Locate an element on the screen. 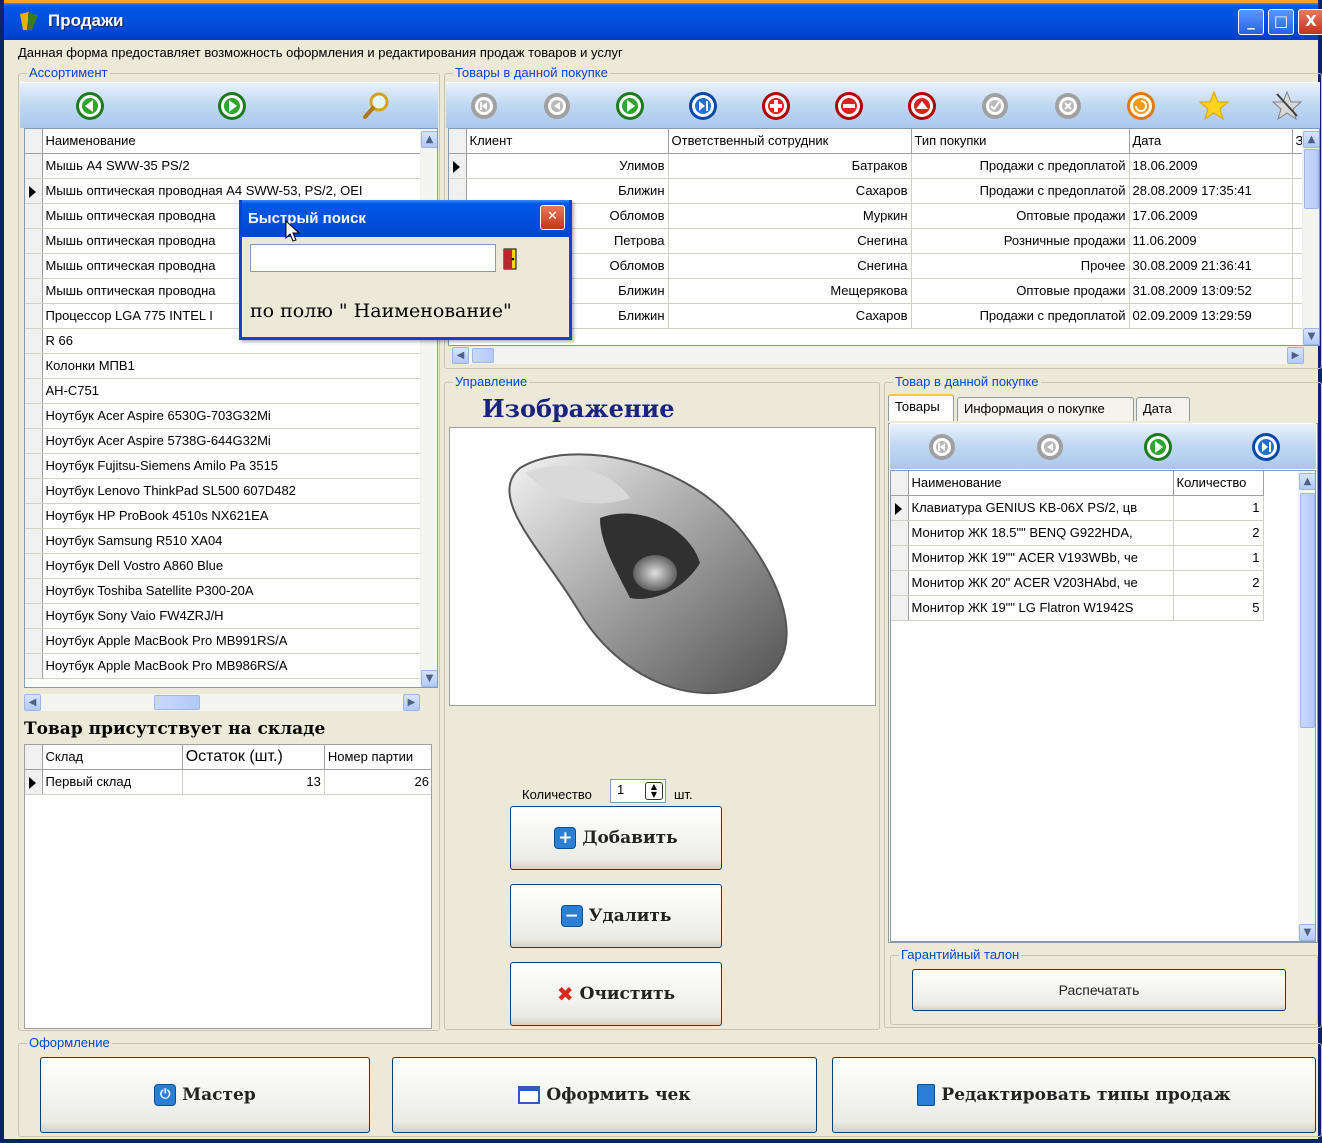 The width and height of the screenshot is (1322, 1143). tab-date: Дата is located at coordinates (1163, 409).